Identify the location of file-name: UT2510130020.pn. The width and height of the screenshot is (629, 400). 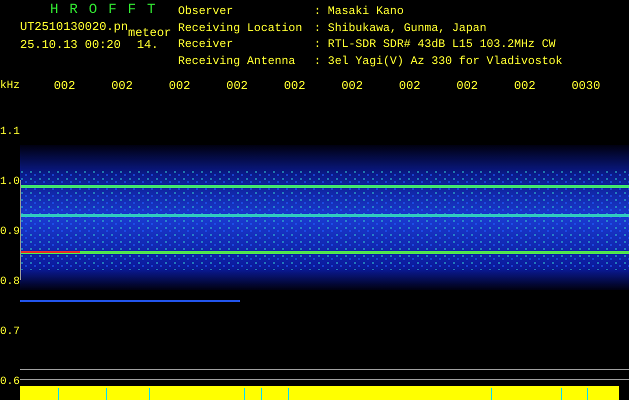
(74, 27).